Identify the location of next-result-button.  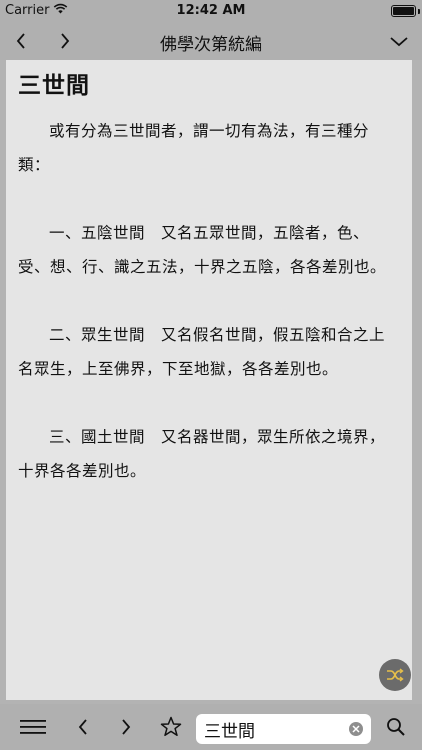
(126, 727).